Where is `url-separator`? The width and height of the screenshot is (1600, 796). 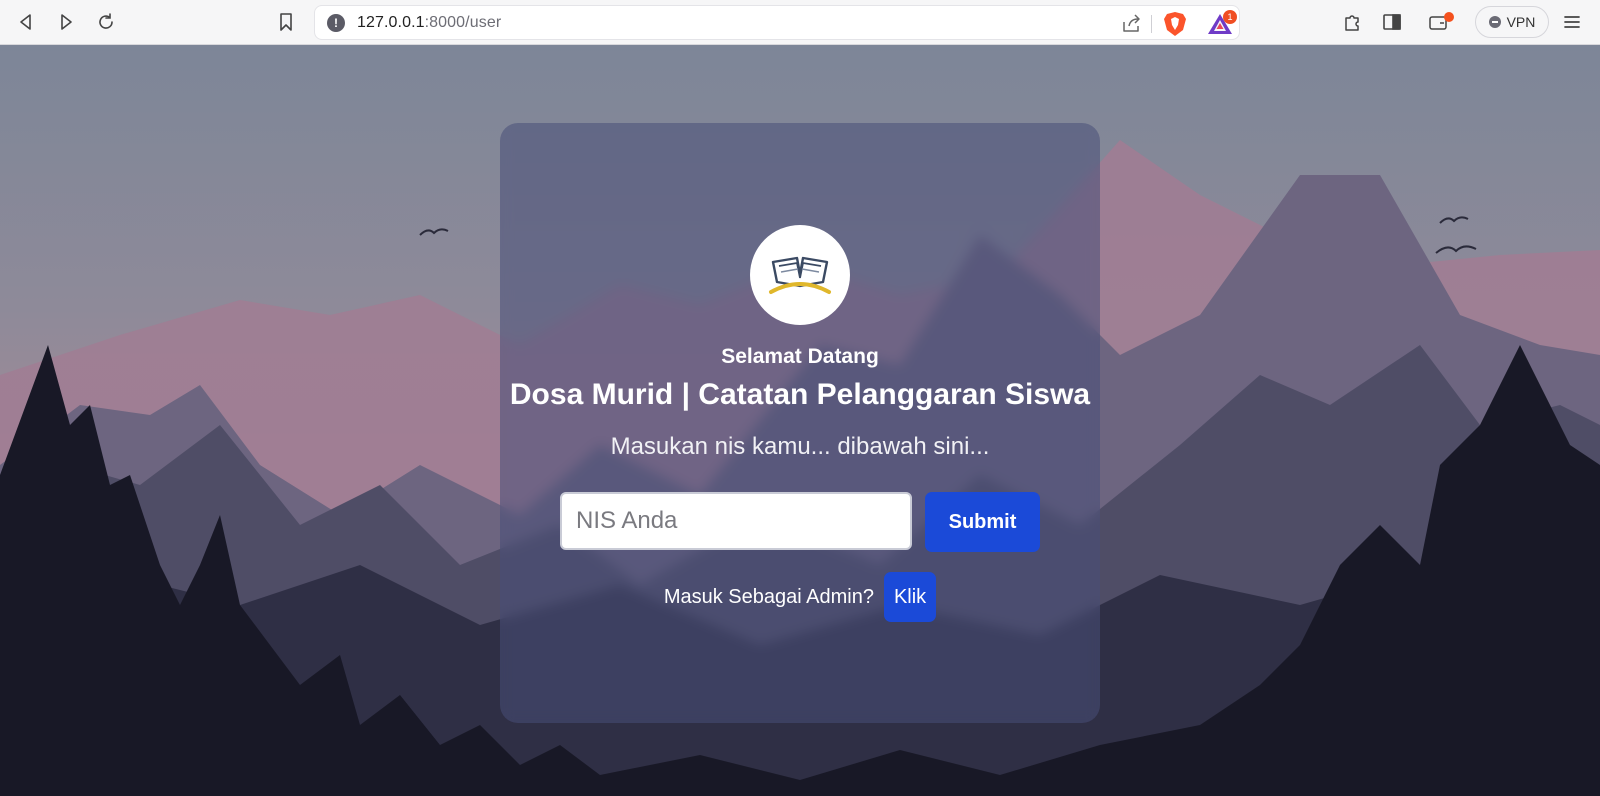
url-separator is located at coordinates (1151, 24).